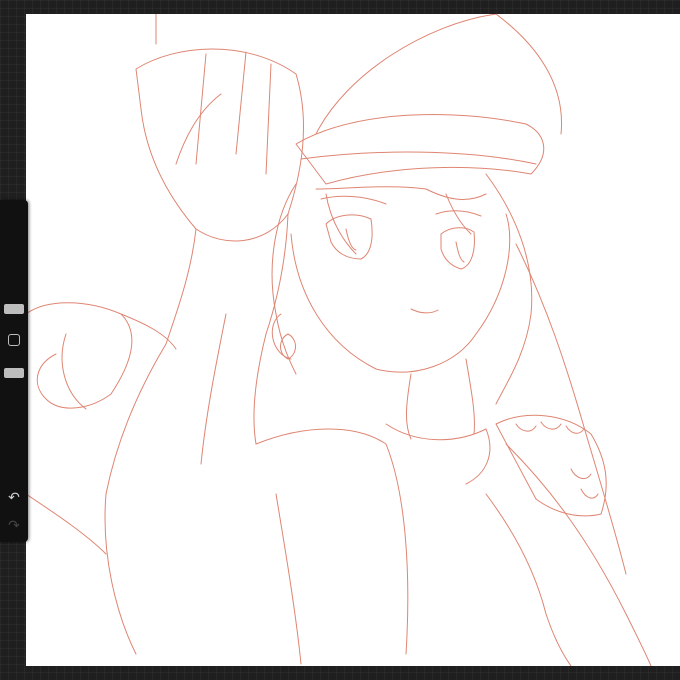 This screenshot has height=680, width=680. Describe the element at coordinates (351, 239) in the screenshot. I see `sketch-eye-left-pupil` at that location.